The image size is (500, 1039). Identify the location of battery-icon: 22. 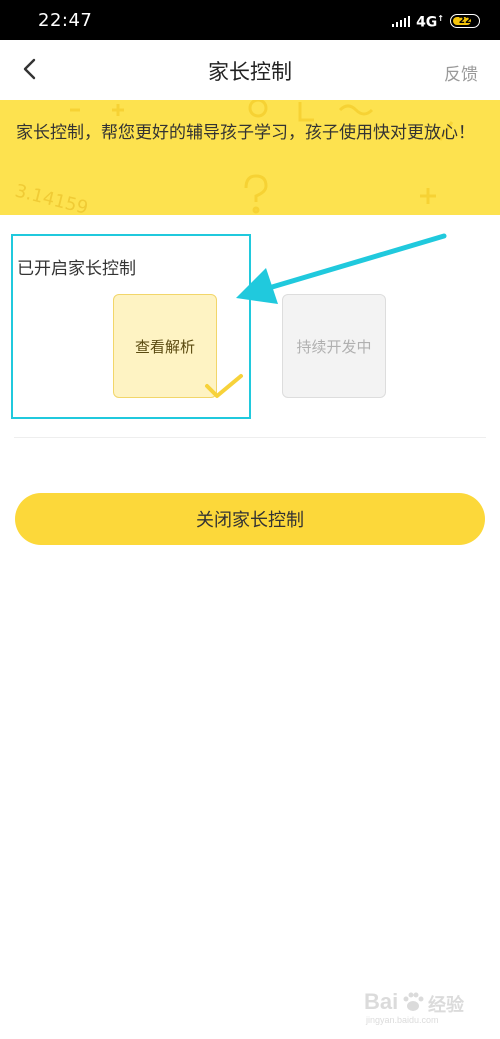
(465, 20).